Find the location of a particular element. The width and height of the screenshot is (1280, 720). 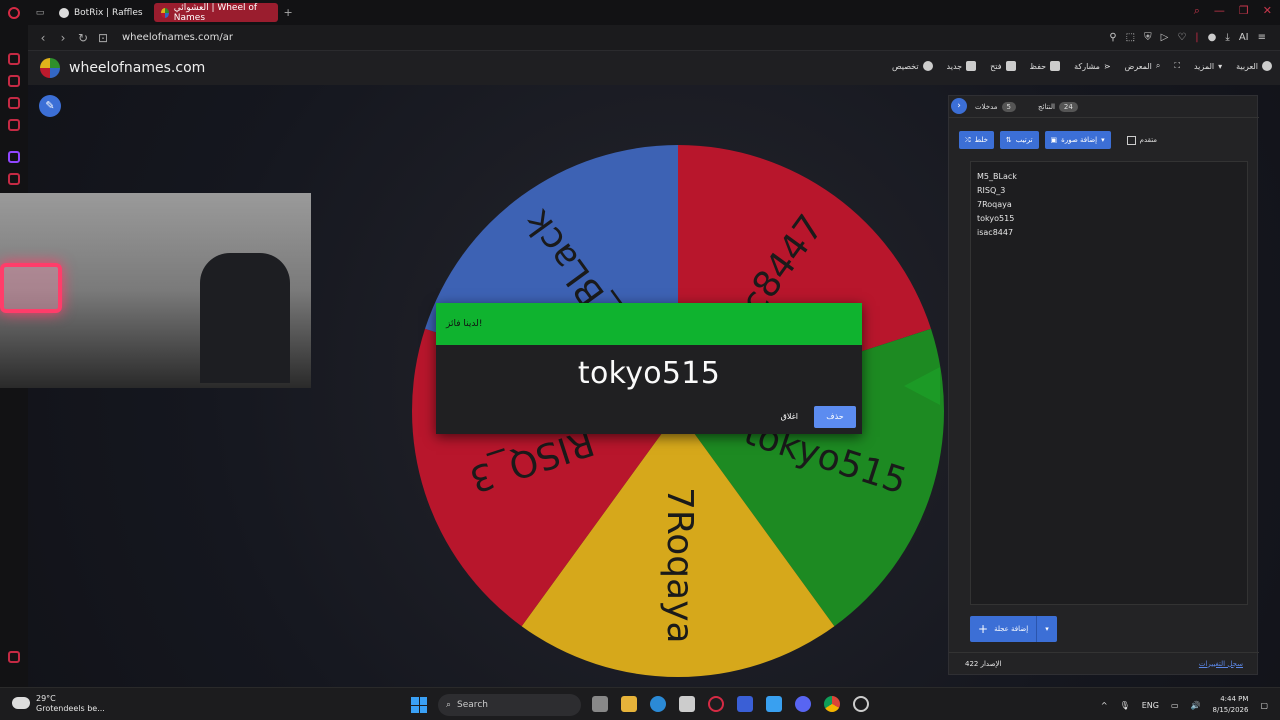

taskbar-search: ⌕ Search is located at coordinates (509, 705).